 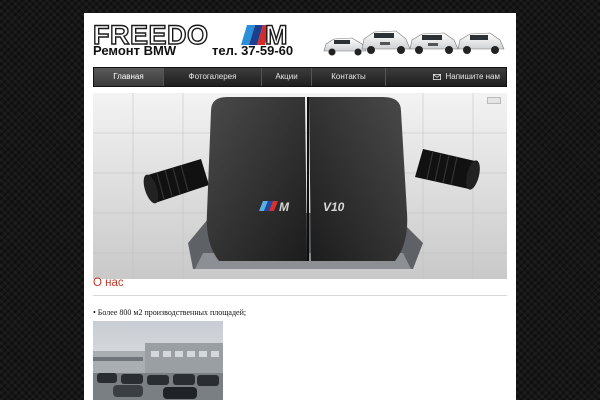 I want to click on mail-icon, so click(x=437, y=76).